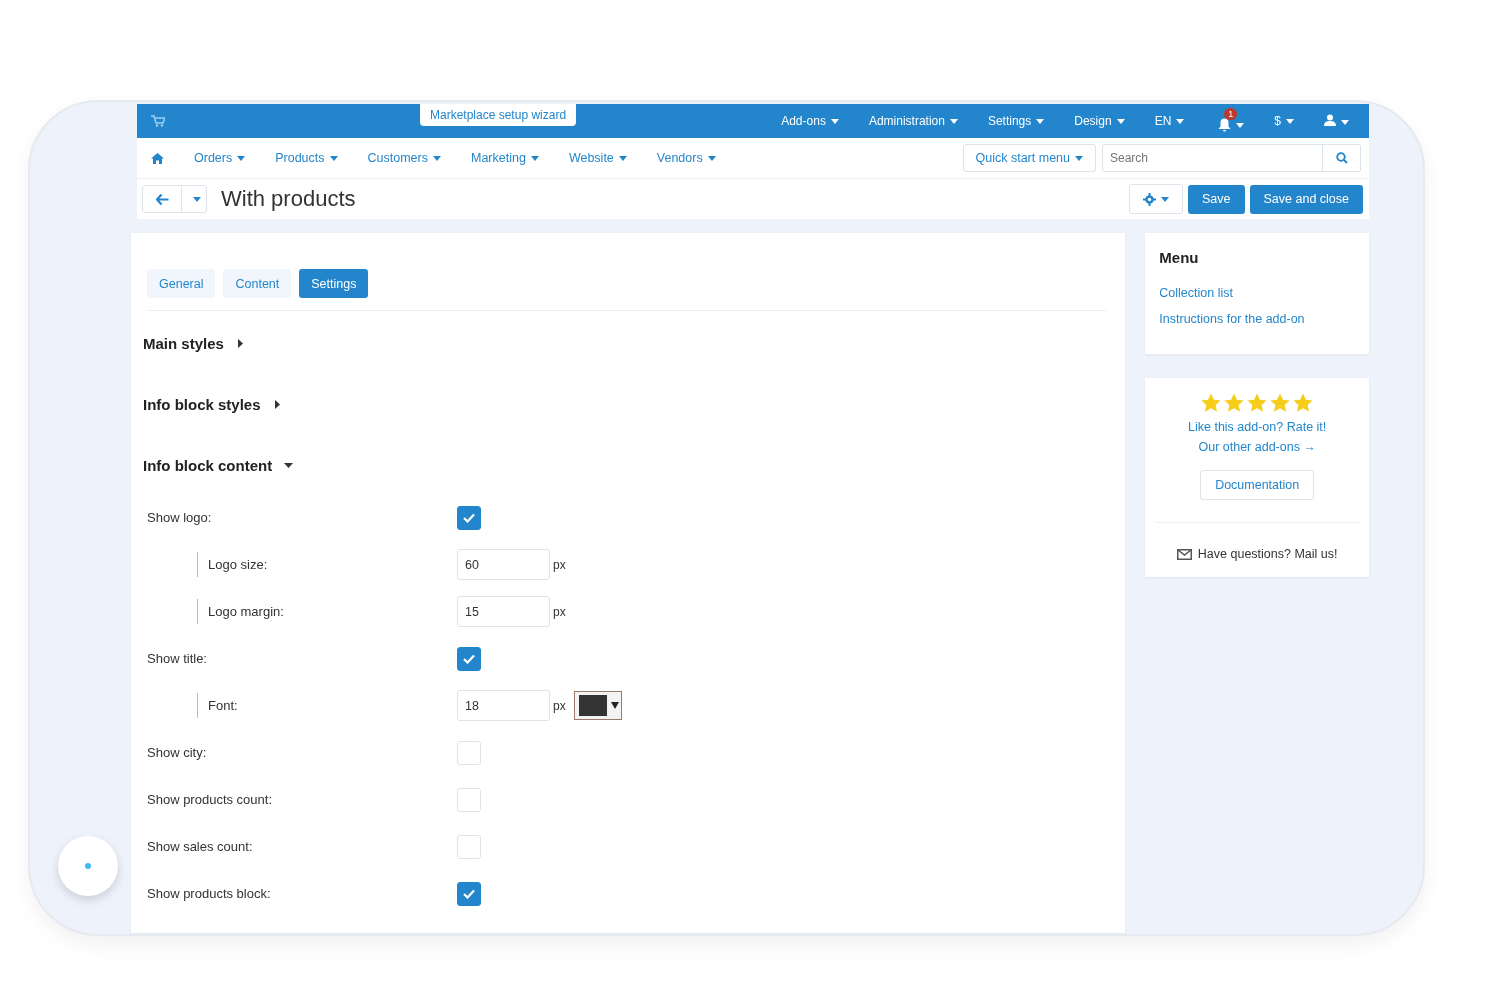  Describe the element at coordinates (503, 705) in the screenshot. I see `font-size-input: 18` at that location.